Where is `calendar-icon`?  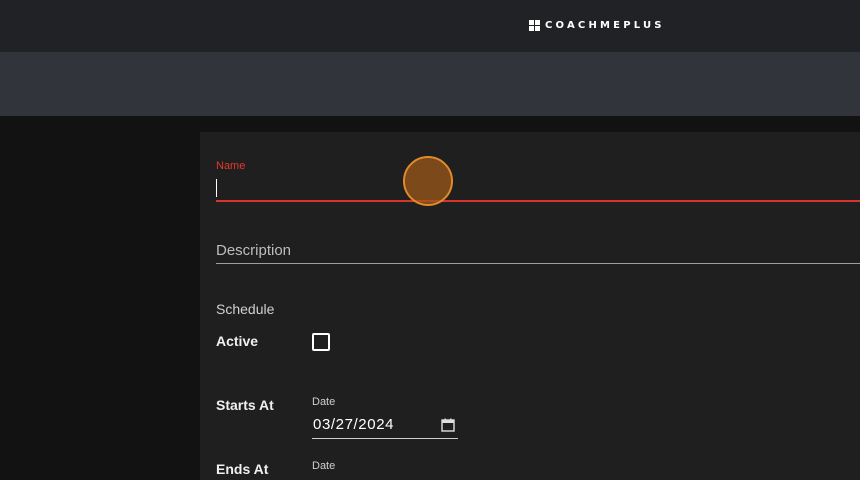
calendar-icon is located at coordinates (448, 425).